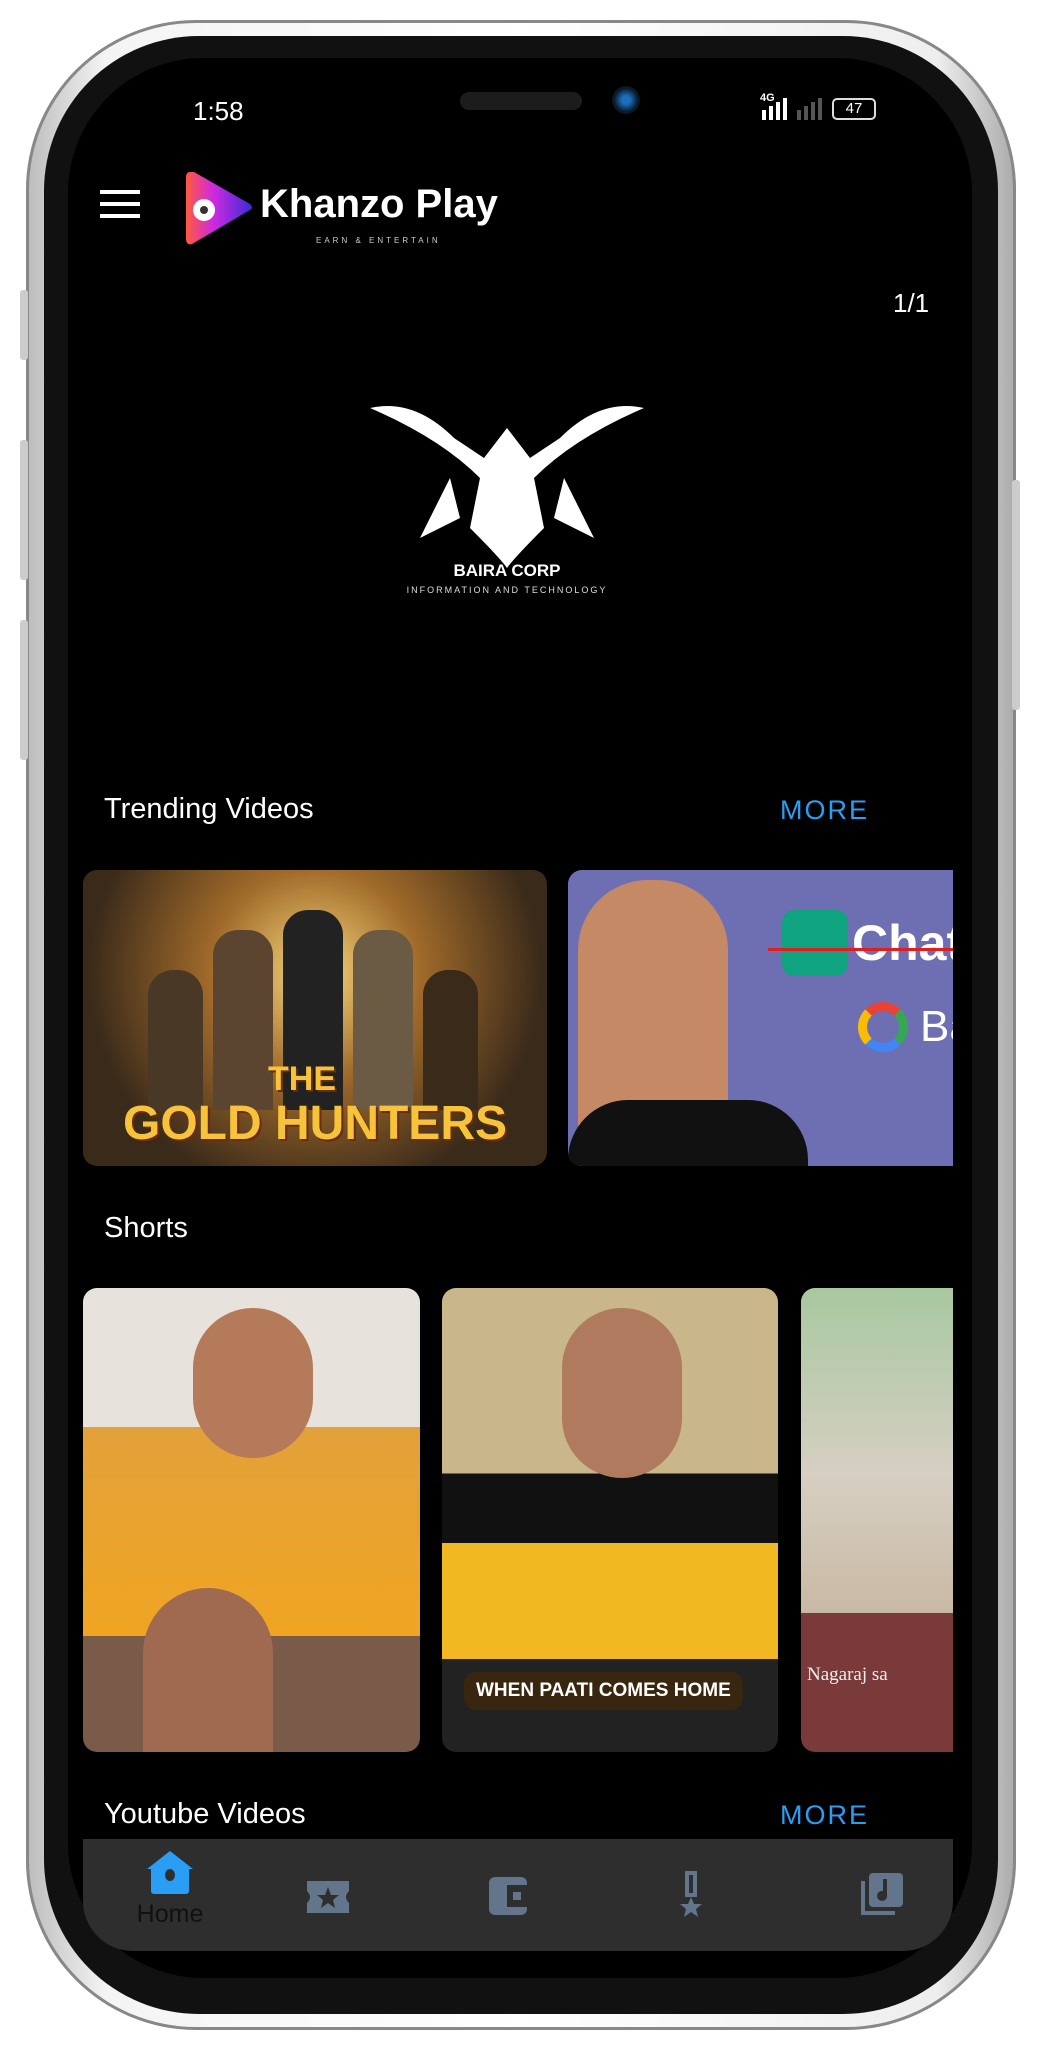 The height and width of the screenshot is (2048, 1041). What do you see at coordinates (170, 1914) in the screenshot?
I see `nav-home-label: Home` at bounding box center [170, 1914].